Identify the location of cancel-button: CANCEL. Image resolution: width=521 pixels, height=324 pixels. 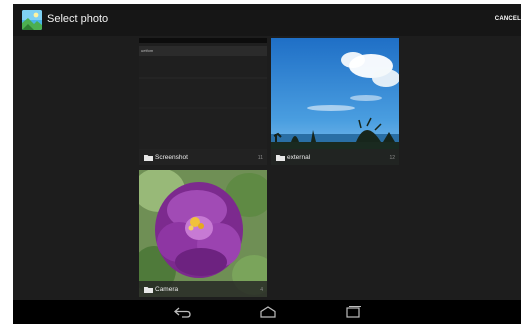
(508, 19).